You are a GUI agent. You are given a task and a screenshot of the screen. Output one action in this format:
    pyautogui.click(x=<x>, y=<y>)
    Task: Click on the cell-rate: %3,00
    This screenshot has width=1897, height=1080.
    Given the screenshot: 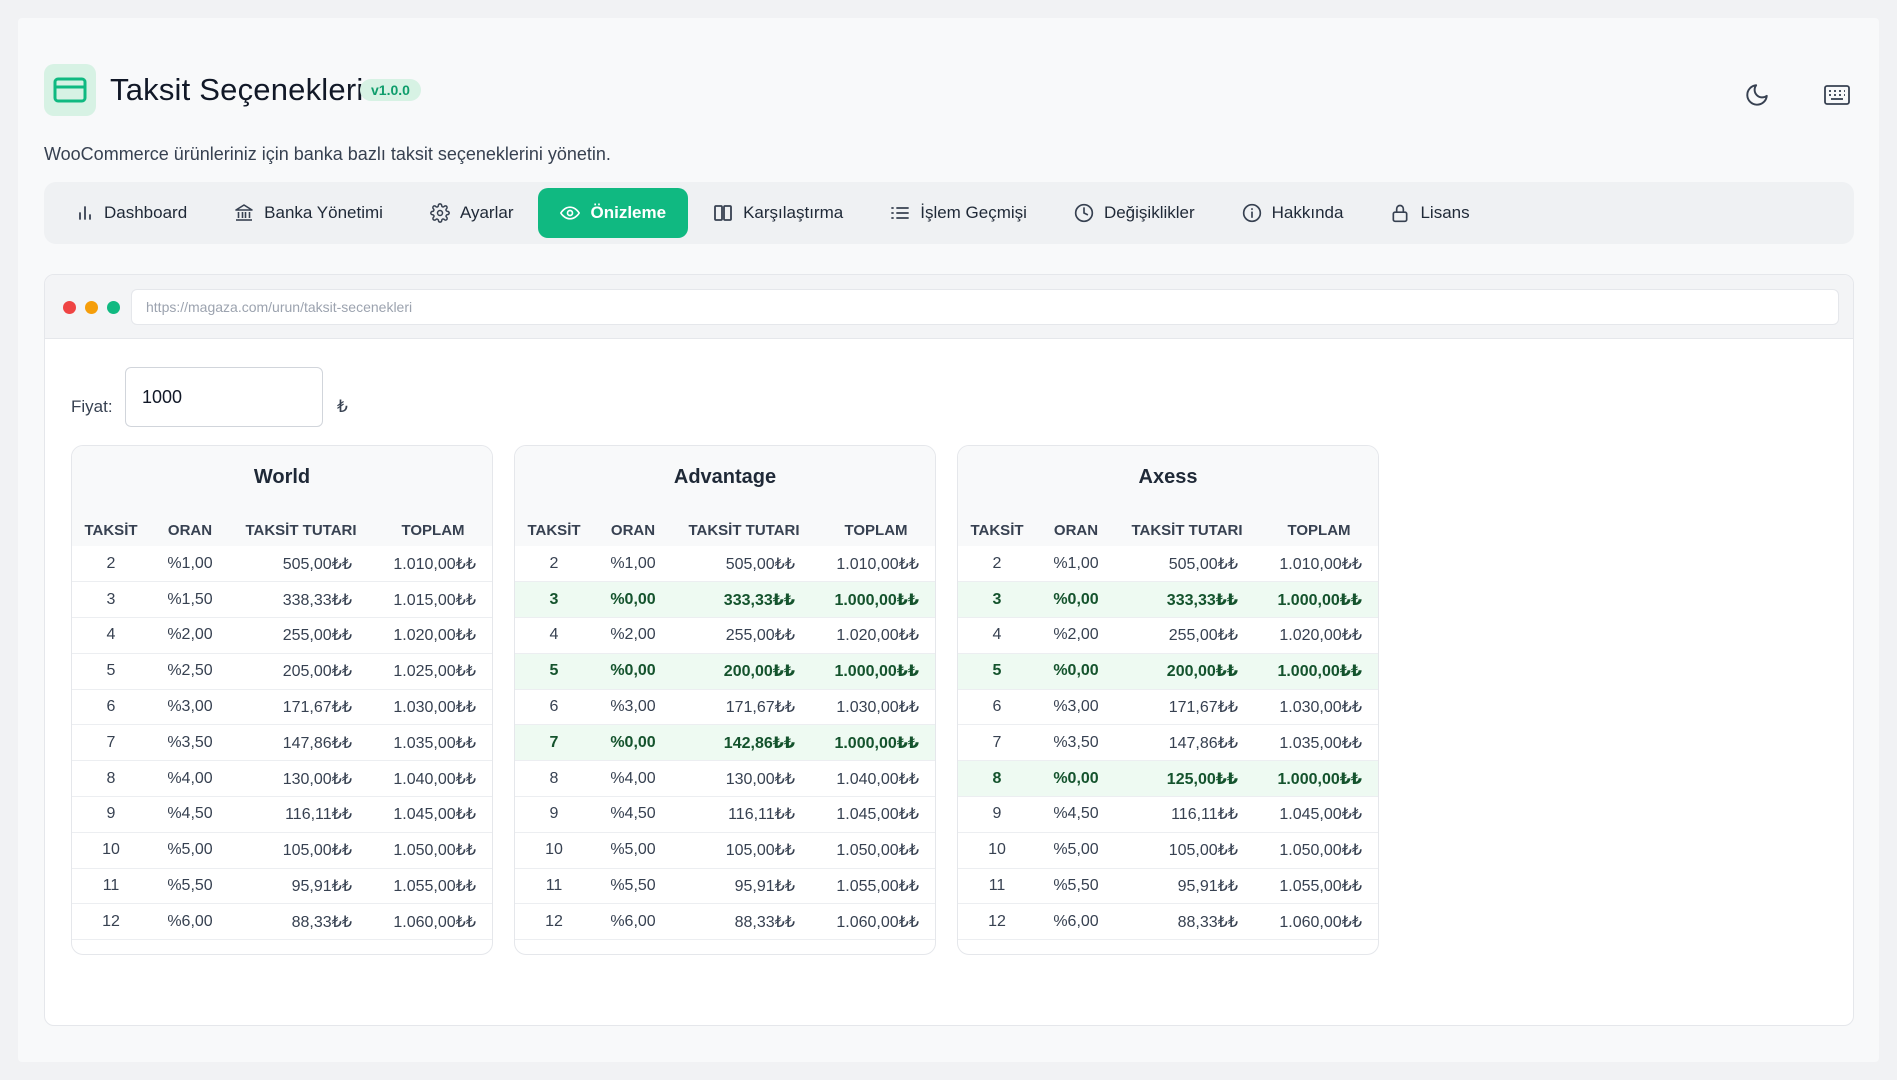 What is the action you would take?
    pyautogui.click(x=633, y=707)
    